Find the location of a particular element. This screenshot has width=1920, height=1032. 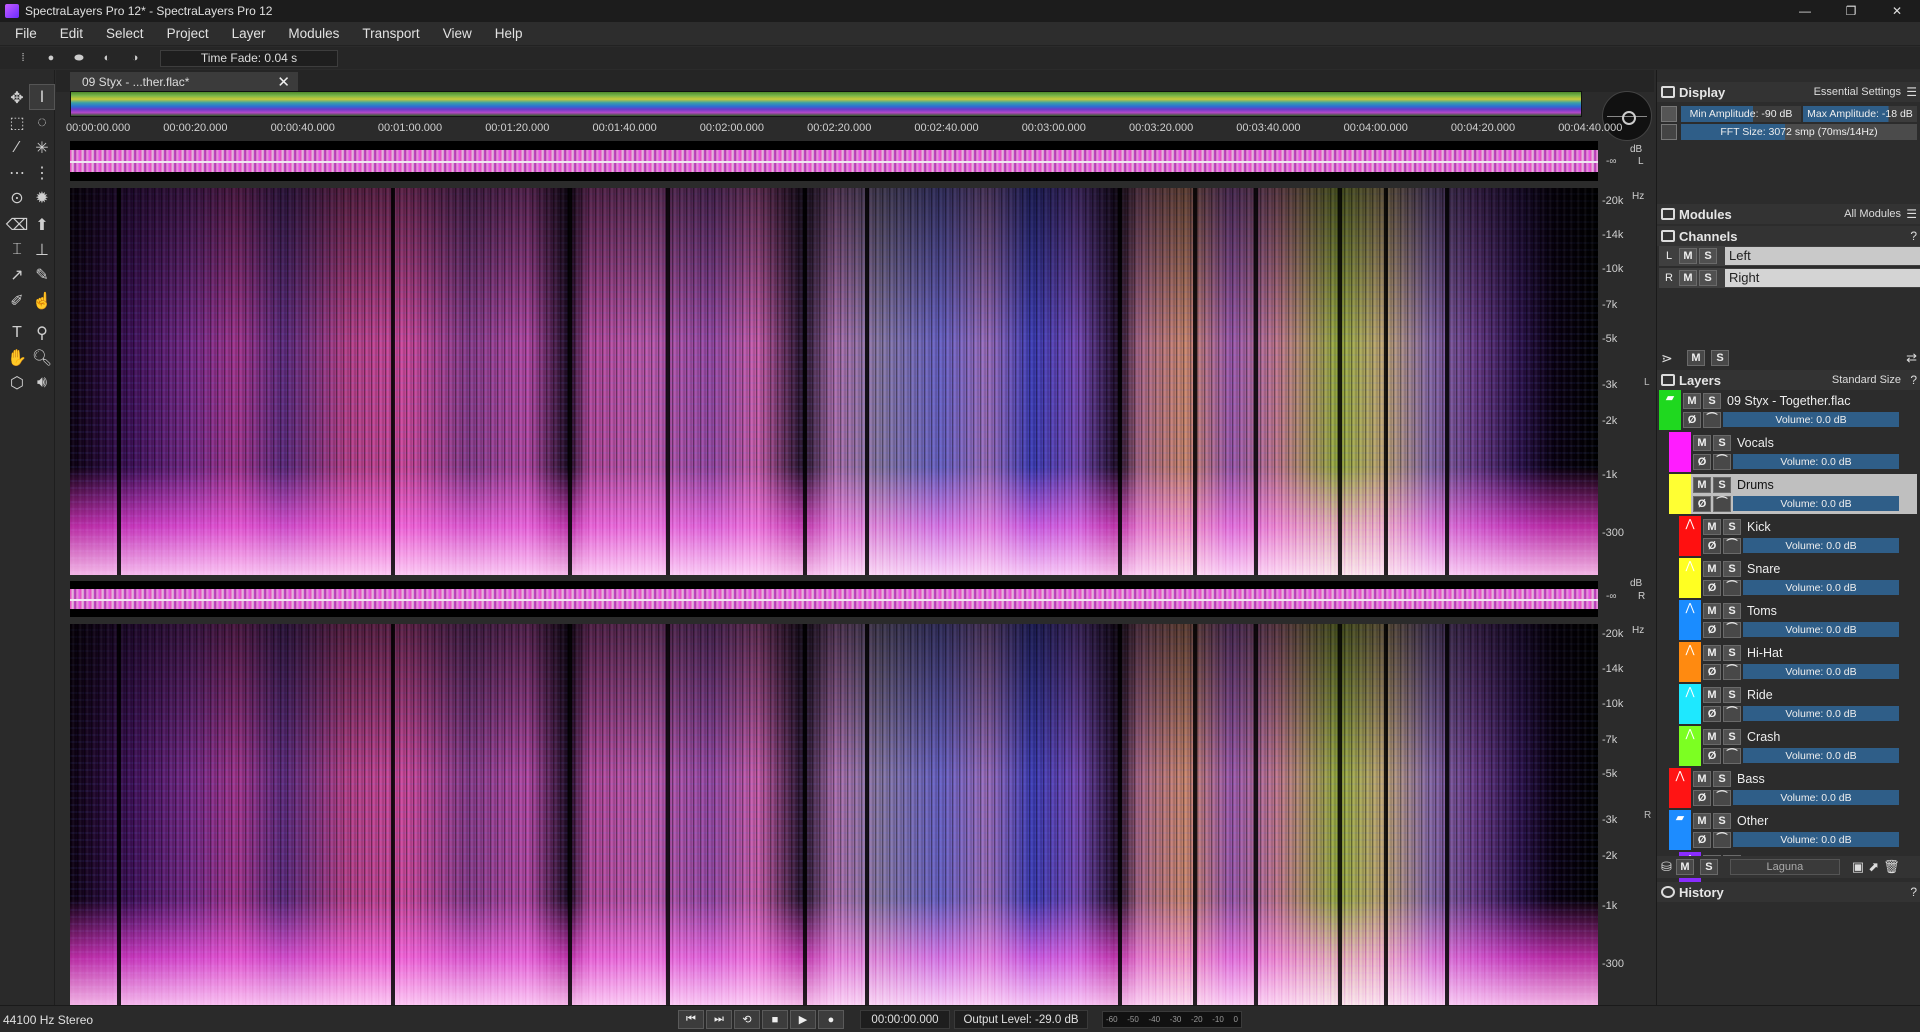

minimize-button: — is located at coordinates (1805, 11).